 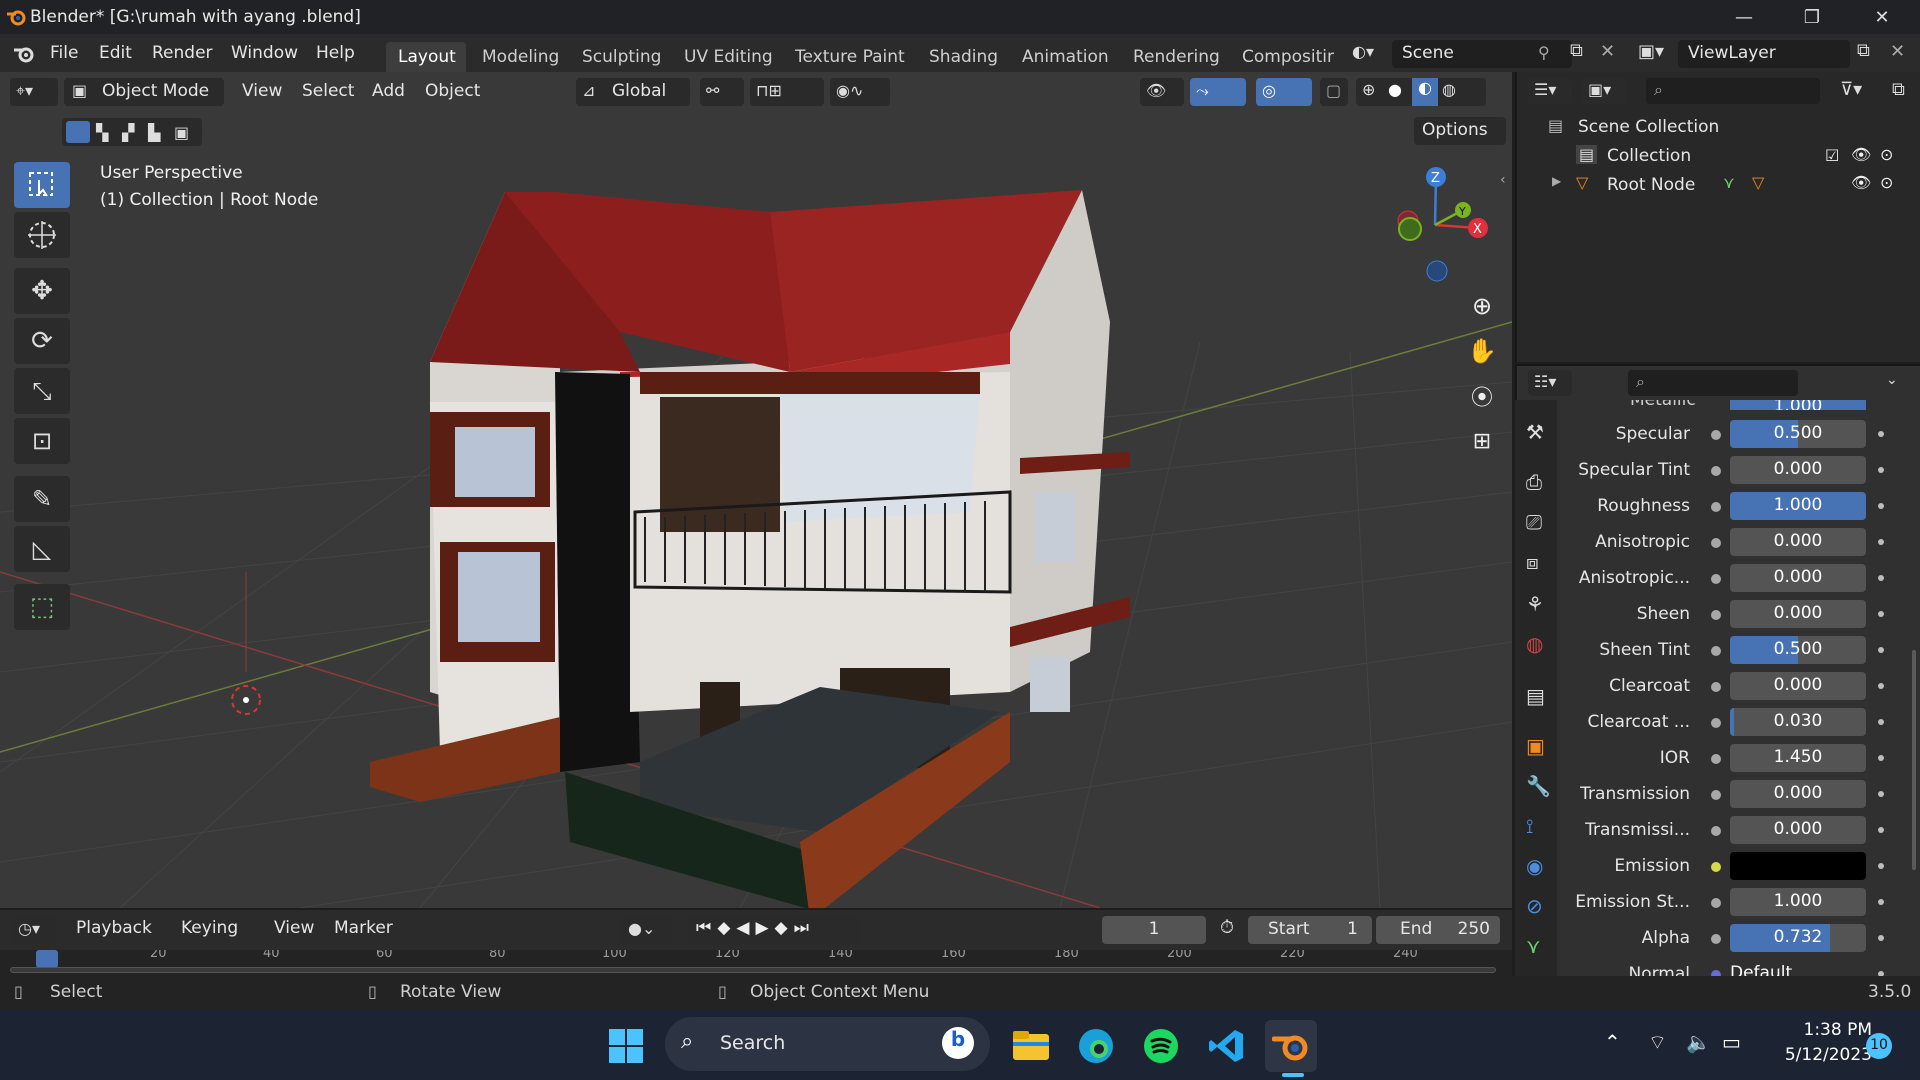 What do you see at coordinates (34, 92) in the screenshot?
I see `editor-type-icon: ⌖▾` at bounding box center [34, 92].